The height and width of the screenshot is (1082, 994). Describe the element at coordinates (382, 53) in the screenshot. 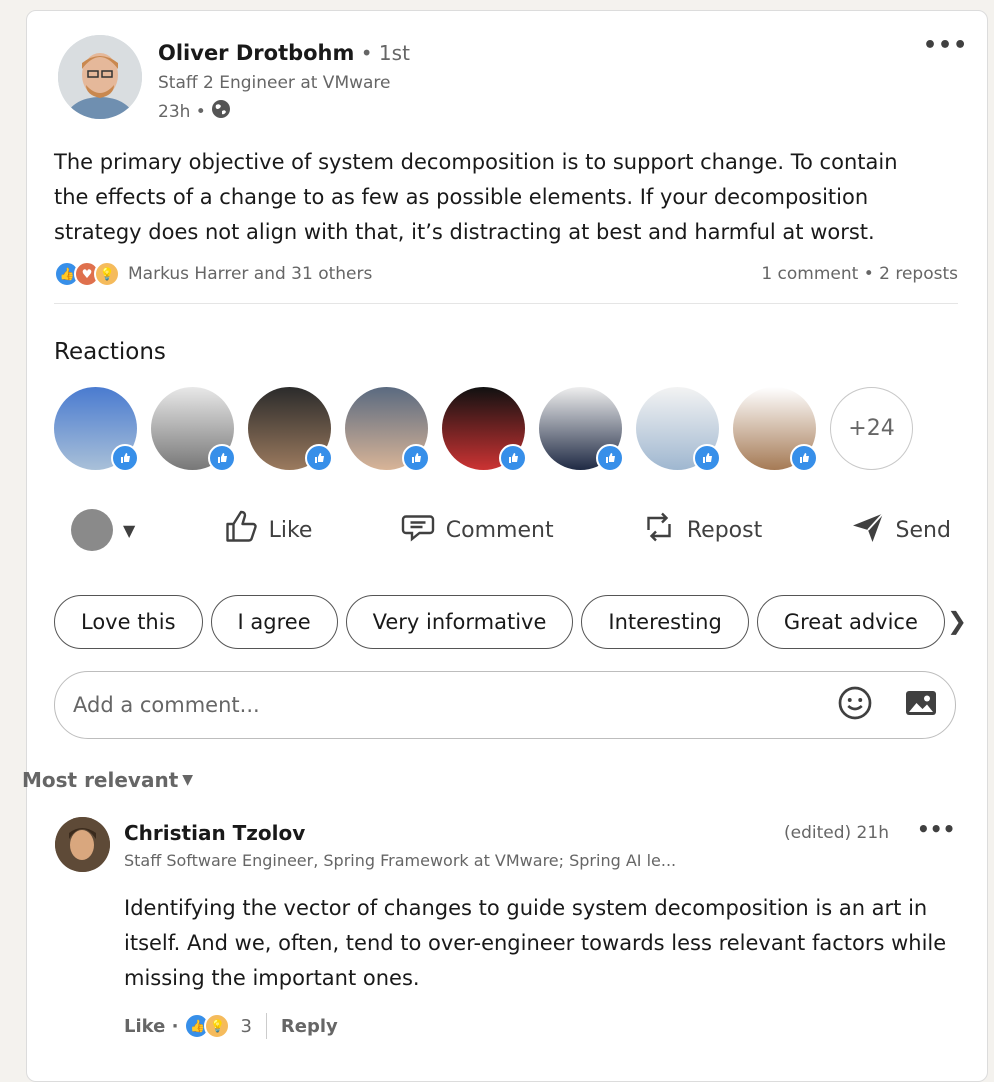

I see `connection-degree: • 1st` at that location.